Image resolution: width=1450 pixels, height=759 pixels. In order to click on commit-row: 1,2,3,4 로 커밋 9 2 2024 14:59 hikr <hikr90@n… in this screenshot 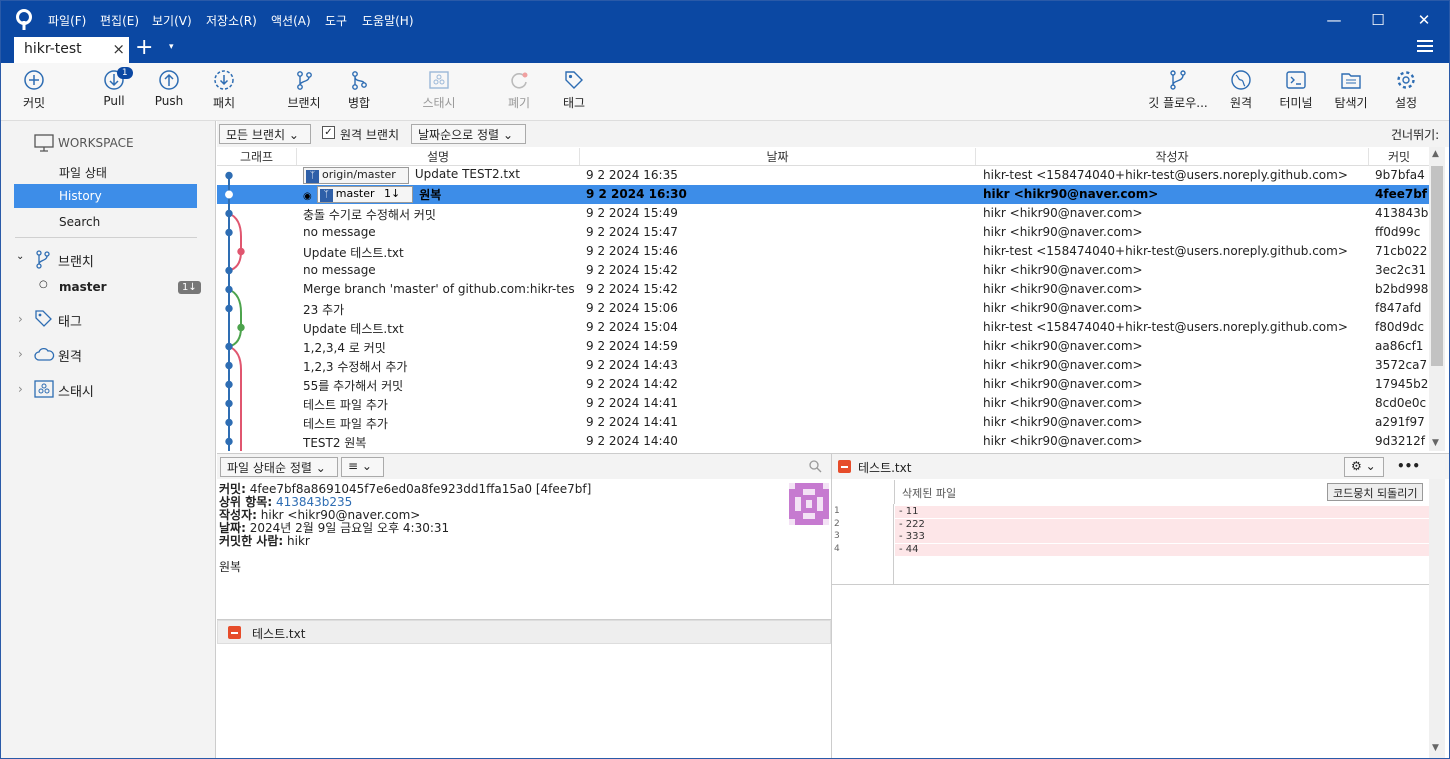, I will do `click(823, 346)`.